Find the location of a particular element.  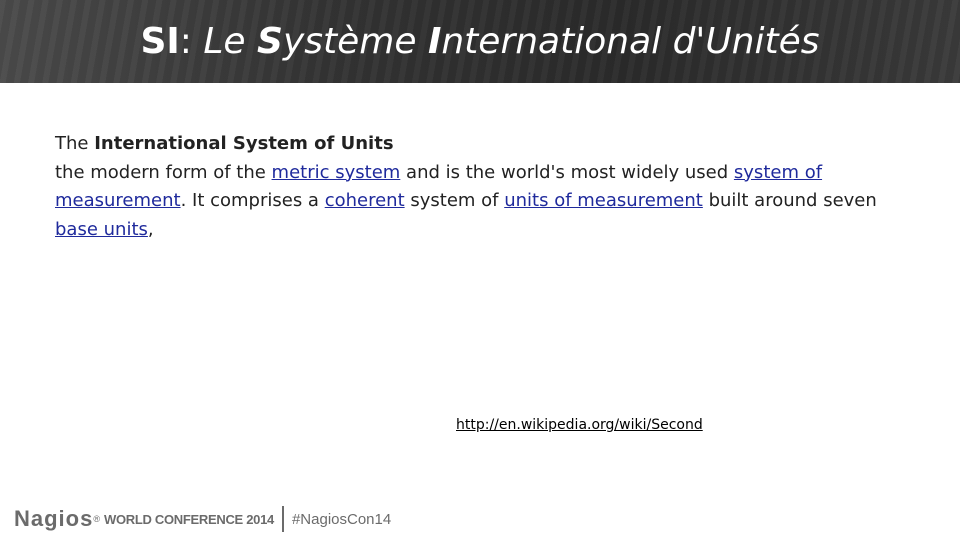

hashtag: #NagiosCon14 is located at coordinates (341, 519).